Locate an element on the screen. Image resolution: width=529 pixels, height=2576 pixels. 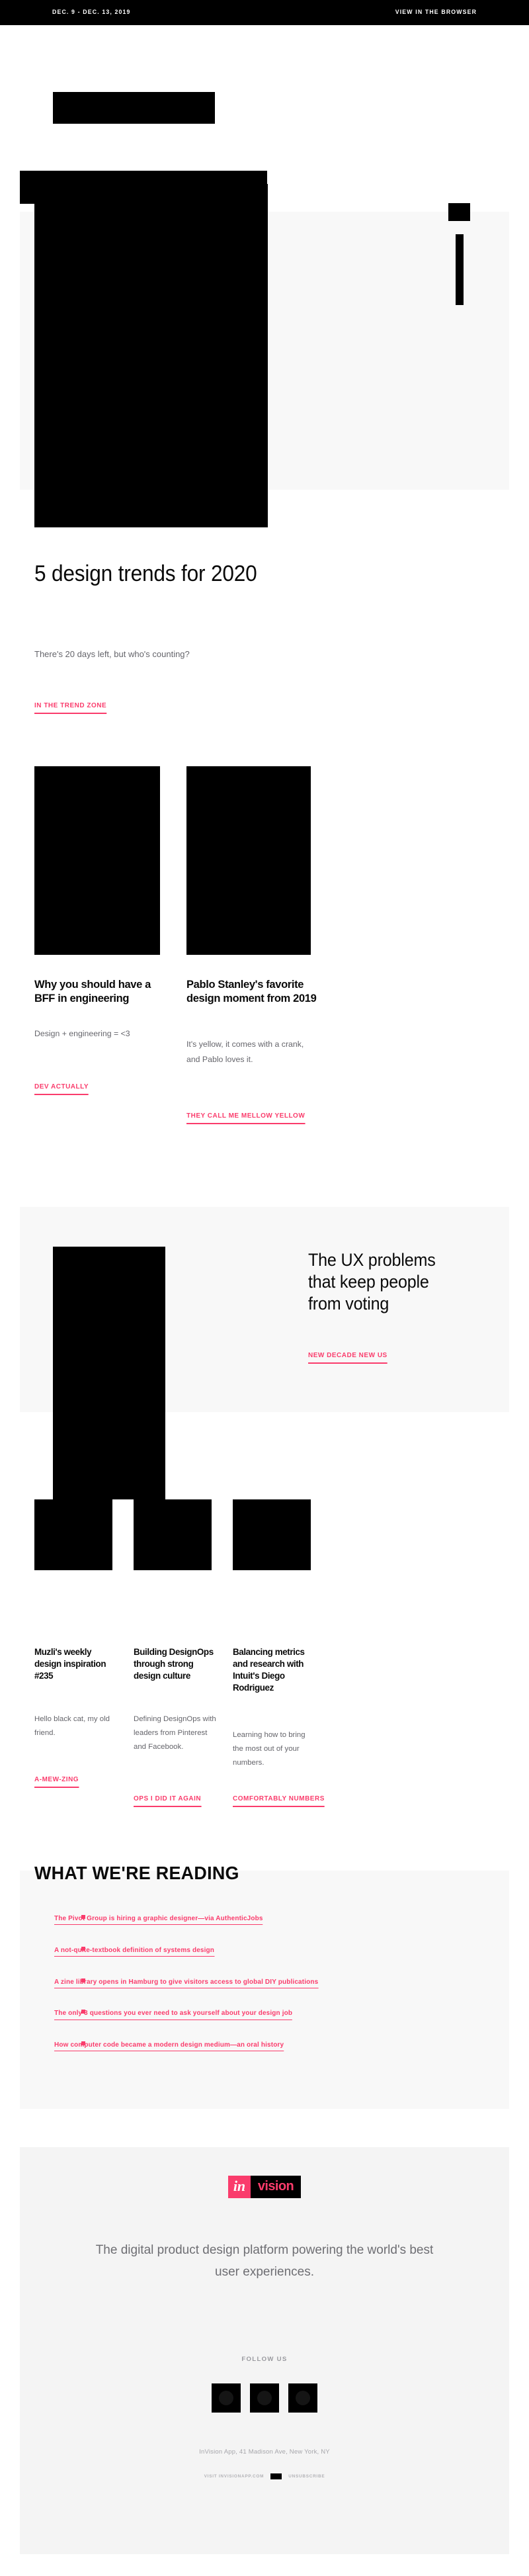
masthead-logo-image is located at coordinates (134, 108).